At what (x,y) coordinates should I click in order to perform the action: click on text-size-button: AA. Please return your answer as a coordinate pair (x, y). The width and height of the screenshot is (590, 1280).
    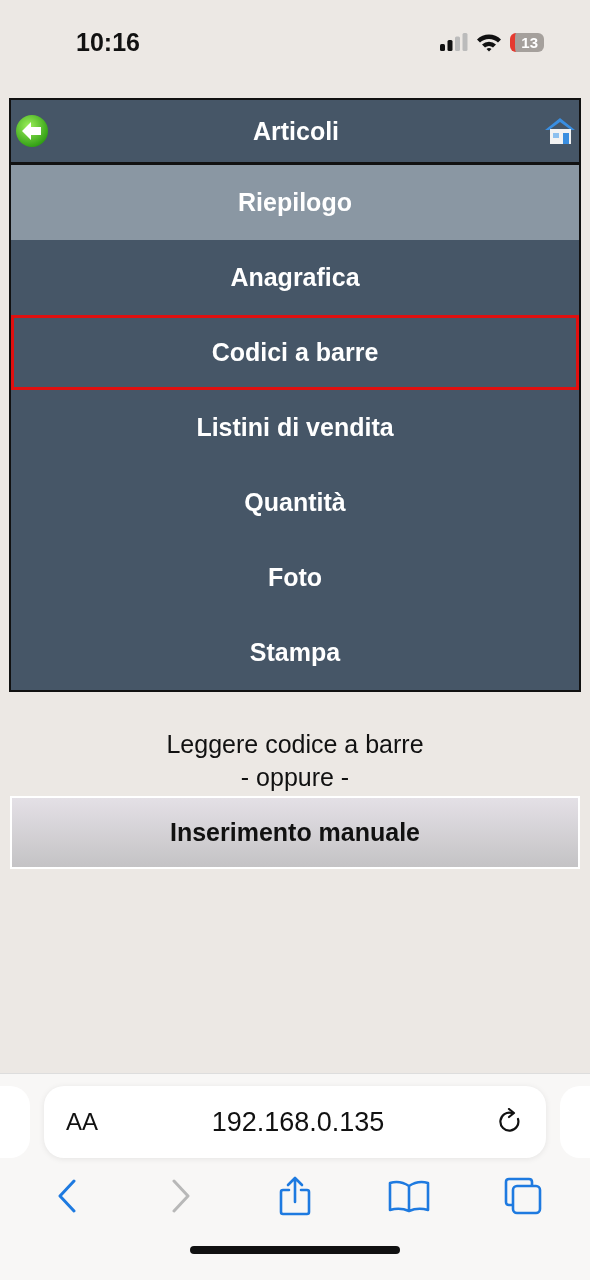
    Looking at the image, I should click on (82, 1122).